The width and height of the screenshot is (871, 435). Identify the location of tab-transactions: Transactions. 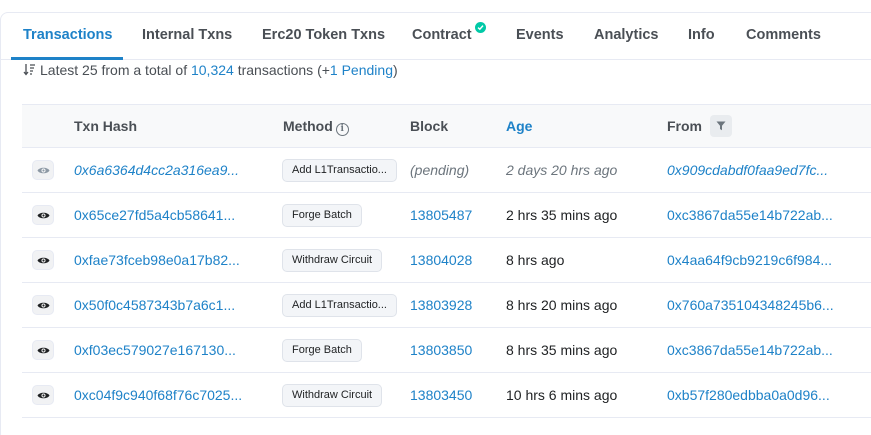
(67, 36).